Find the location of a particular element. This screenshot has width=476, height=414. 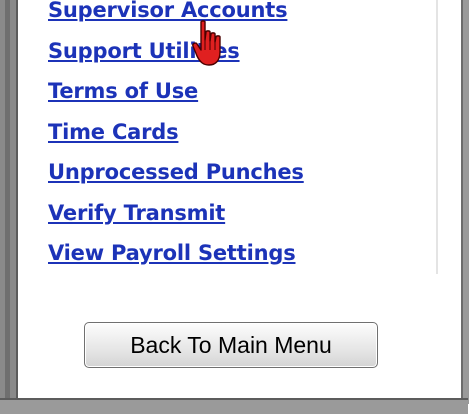

view-payroll-settings-link: View Payroll Settings is located at coordinates (172, 253).